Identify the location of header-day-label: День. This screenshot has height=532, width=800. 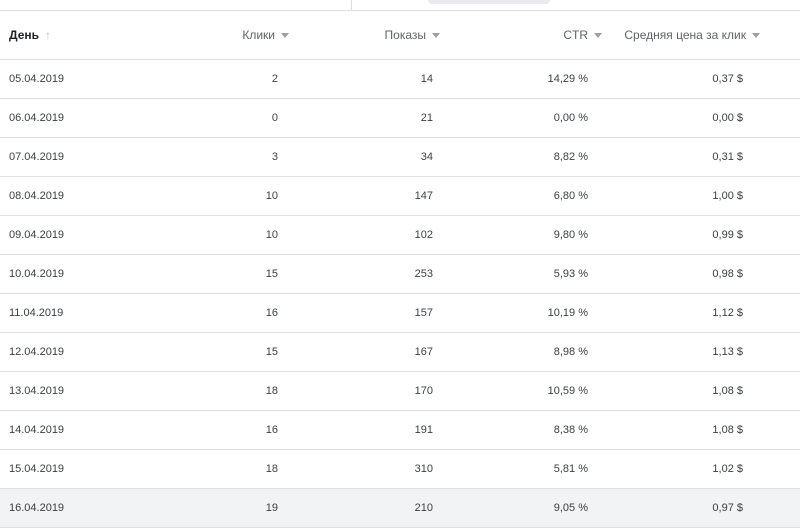
(24, 35).